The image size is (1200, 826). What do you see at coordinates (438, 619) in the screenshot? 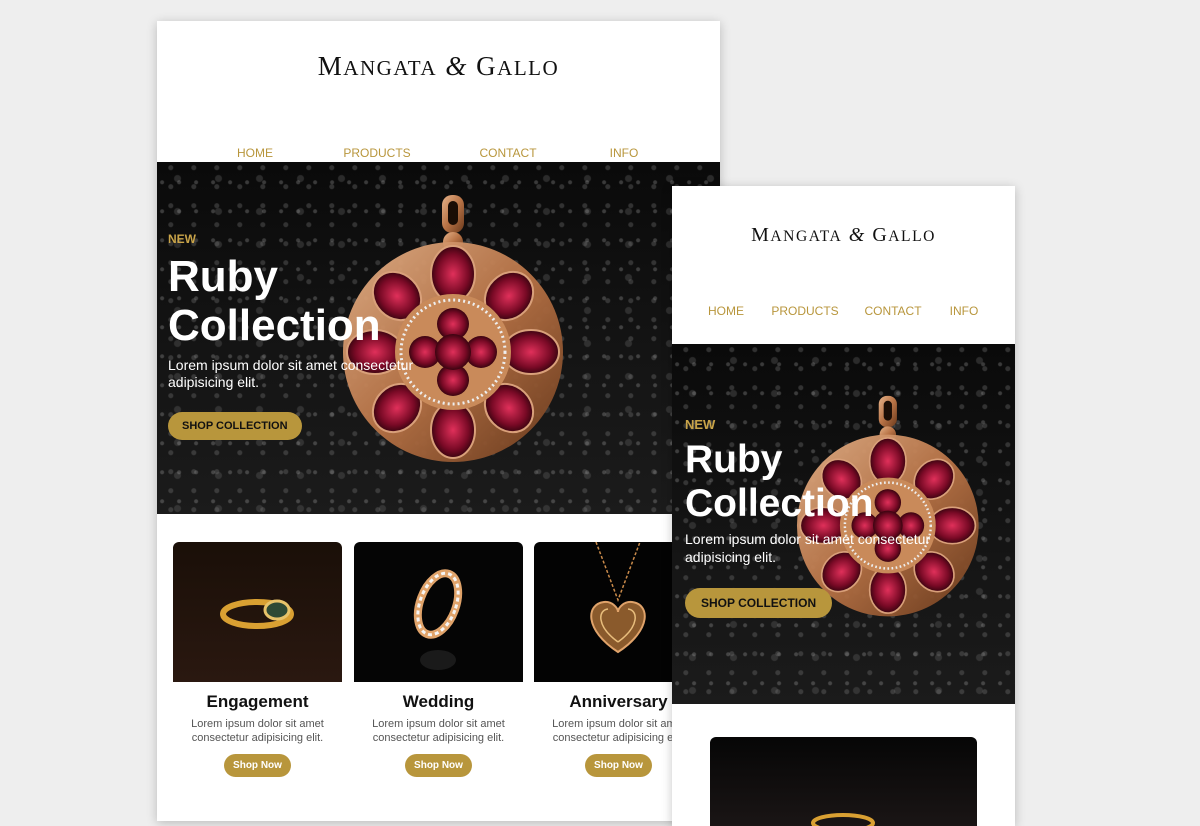
I see `band-icon` at bounding box center [438, 619].